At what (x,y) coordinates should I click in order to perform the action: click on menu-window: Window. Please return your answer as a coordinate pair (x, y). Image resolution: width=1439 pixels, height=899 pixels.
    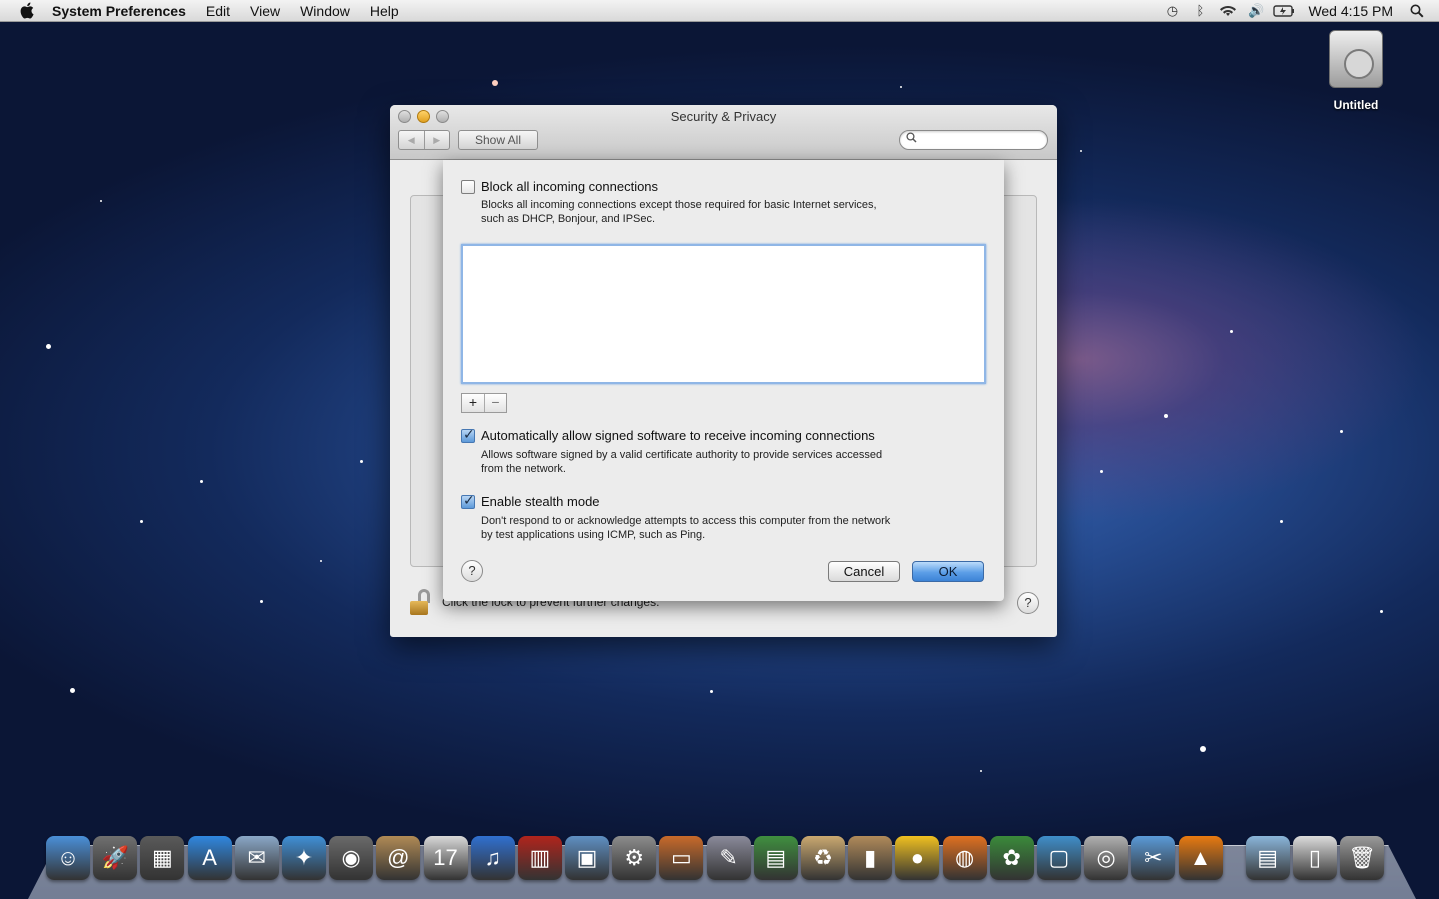
    Looking at the image, I should click on (325, 11).